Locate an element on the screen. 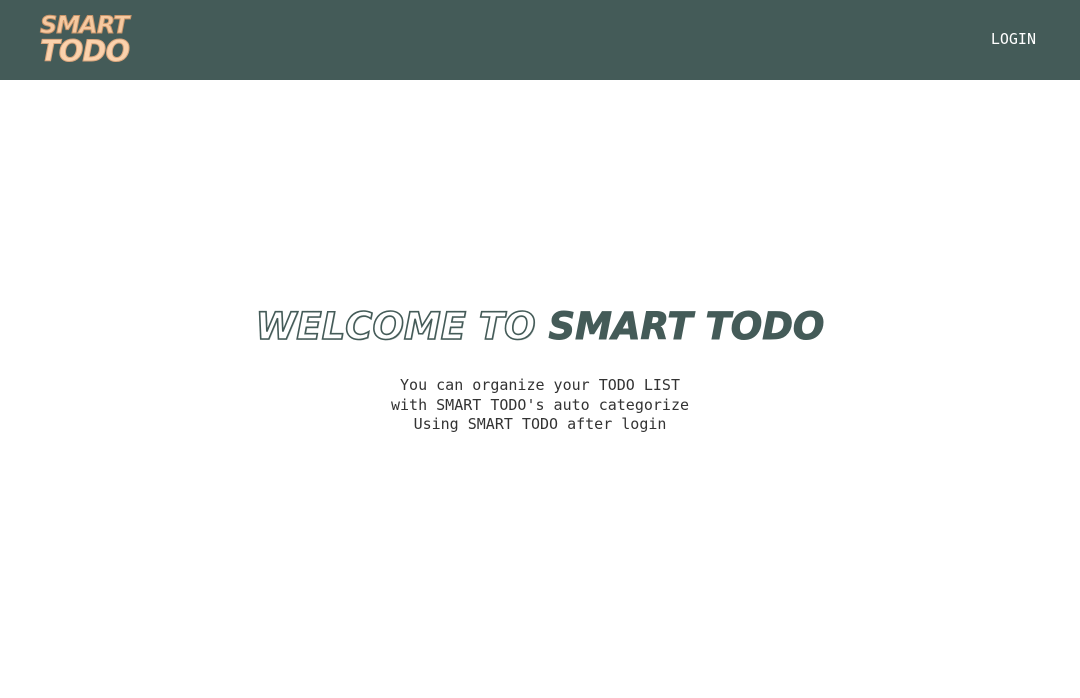  top-navbar: SMART TODO LOGIN is located at coordinates (540, 40).